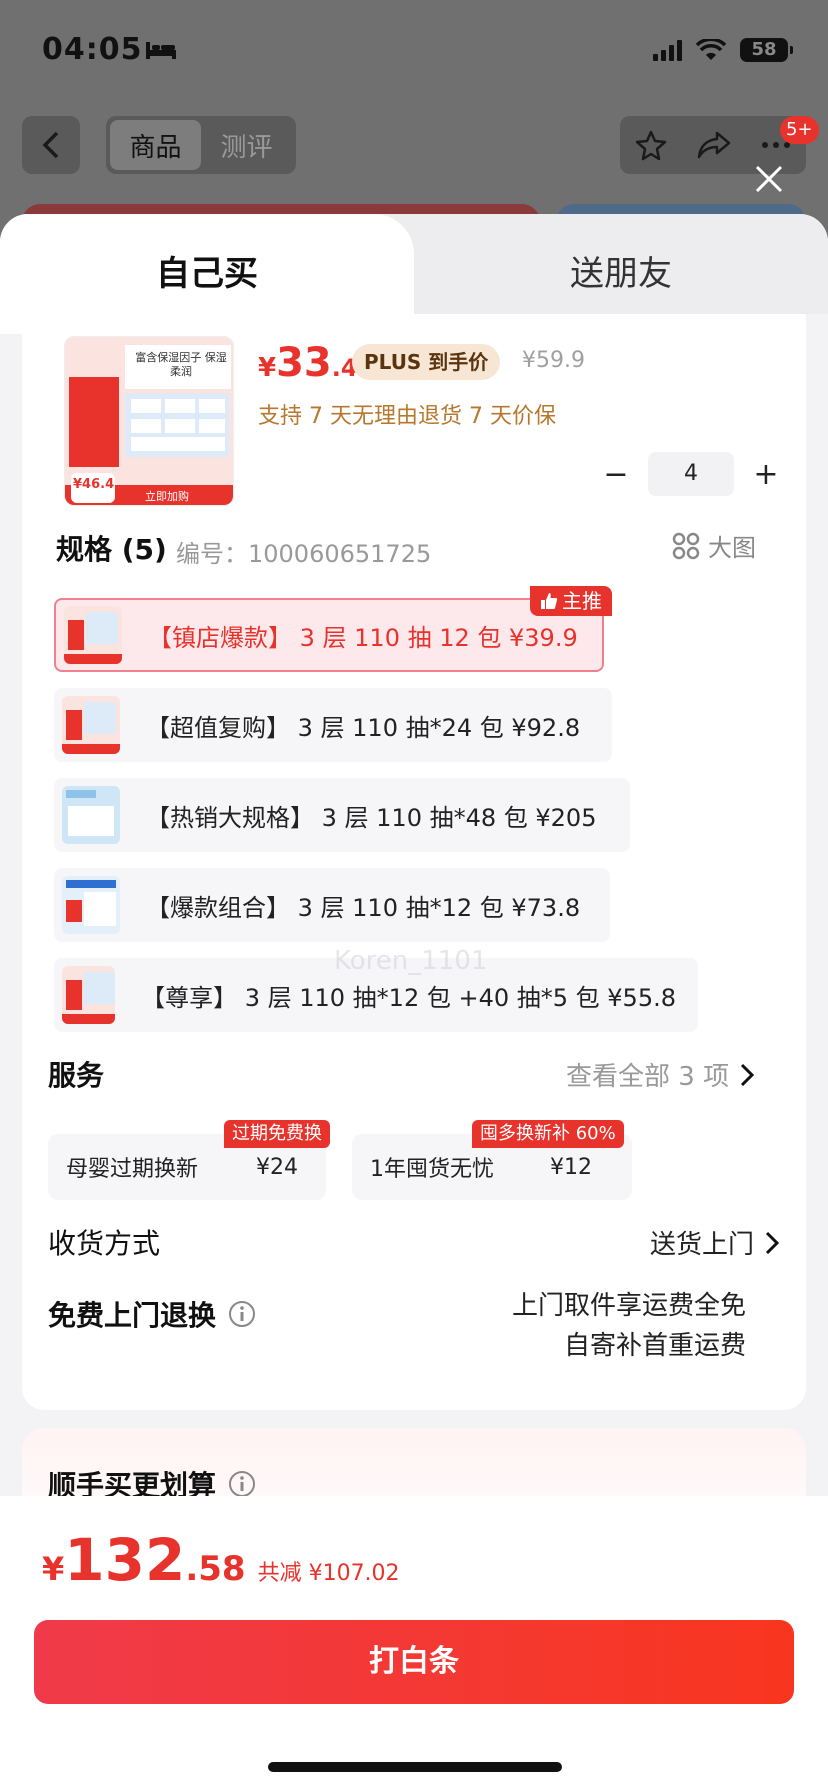 Image resolution: width=828 pixels, height=1792 pixels. Describe the element at coordinates (104, 1243) in the screenshot. I see `delivery-label: 收货方式` at that location.